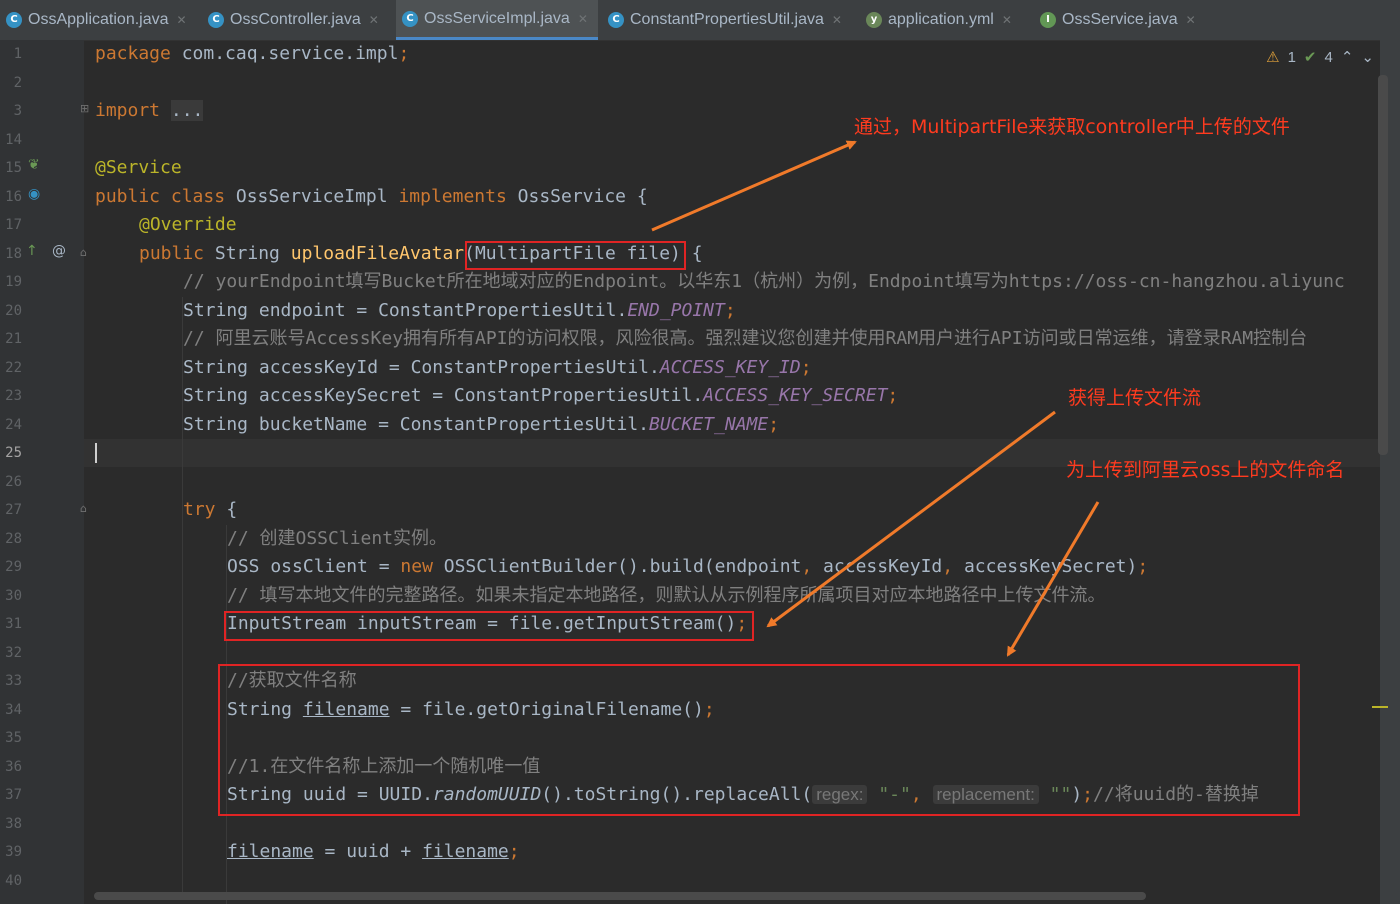 Image resolution: width=1400 pixels, height=904 pixels. I want to click on code-line: // 创建OSSClient实例。, so click(337, 538).